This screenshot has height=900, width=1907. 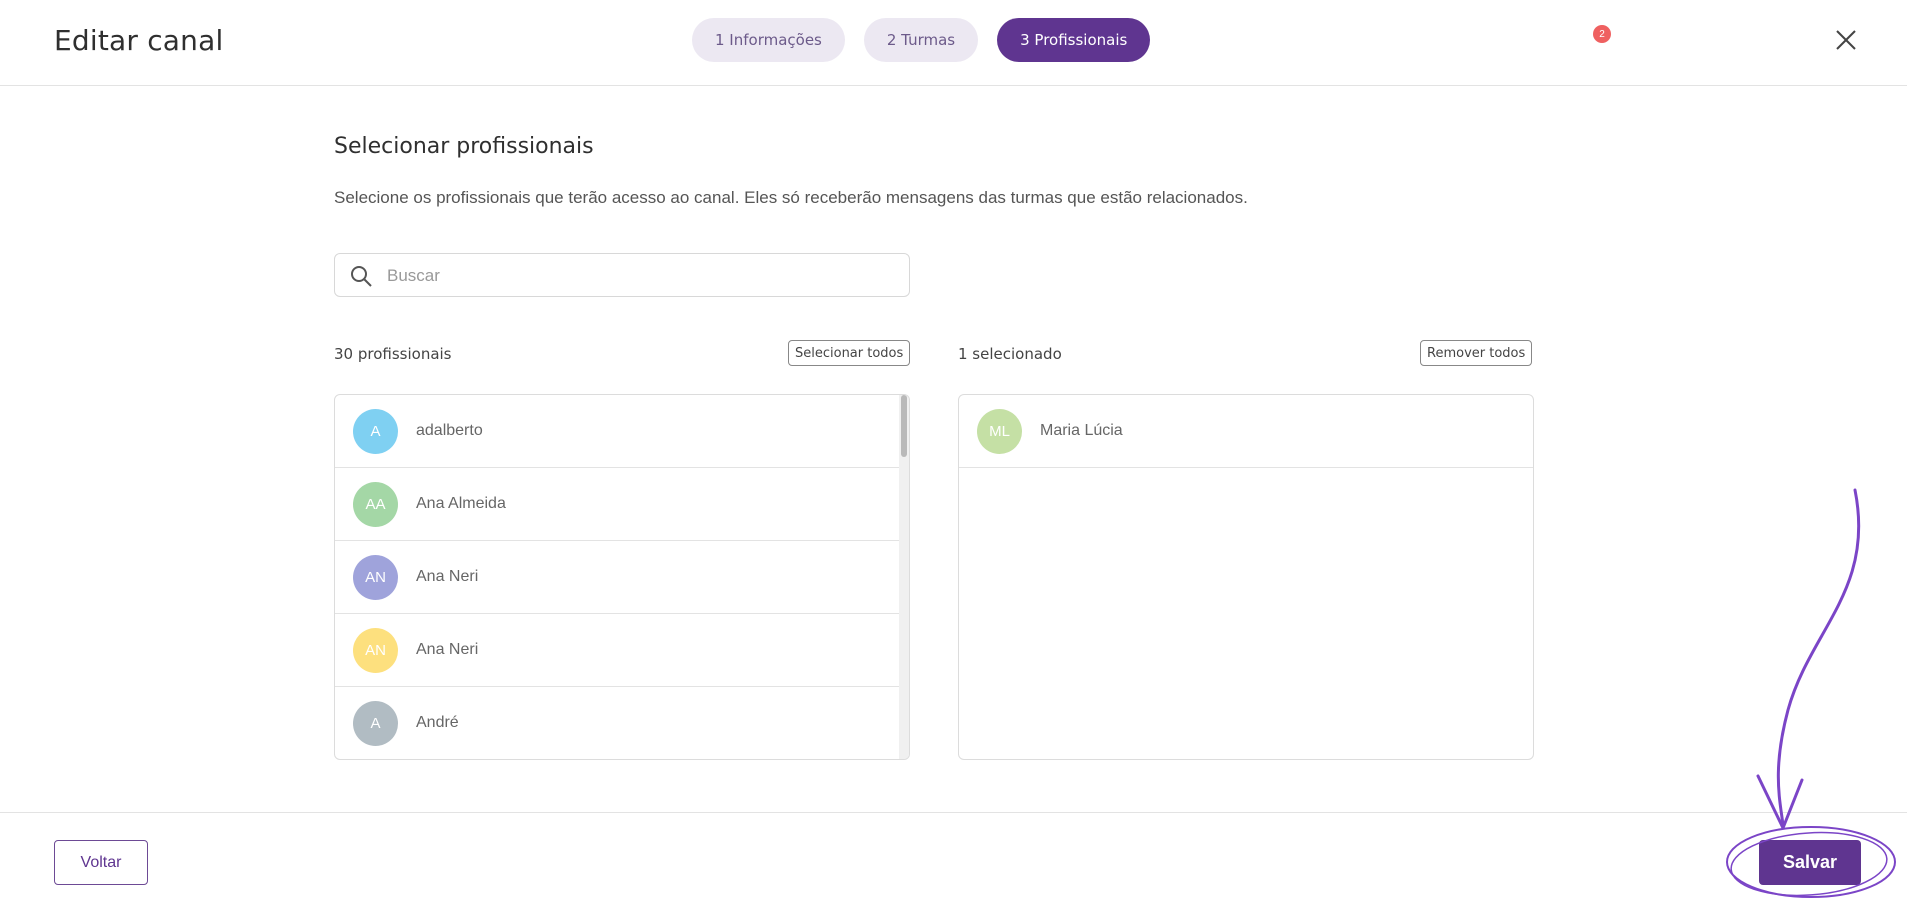 I want to click on search-input, so click(x=637, y=276).